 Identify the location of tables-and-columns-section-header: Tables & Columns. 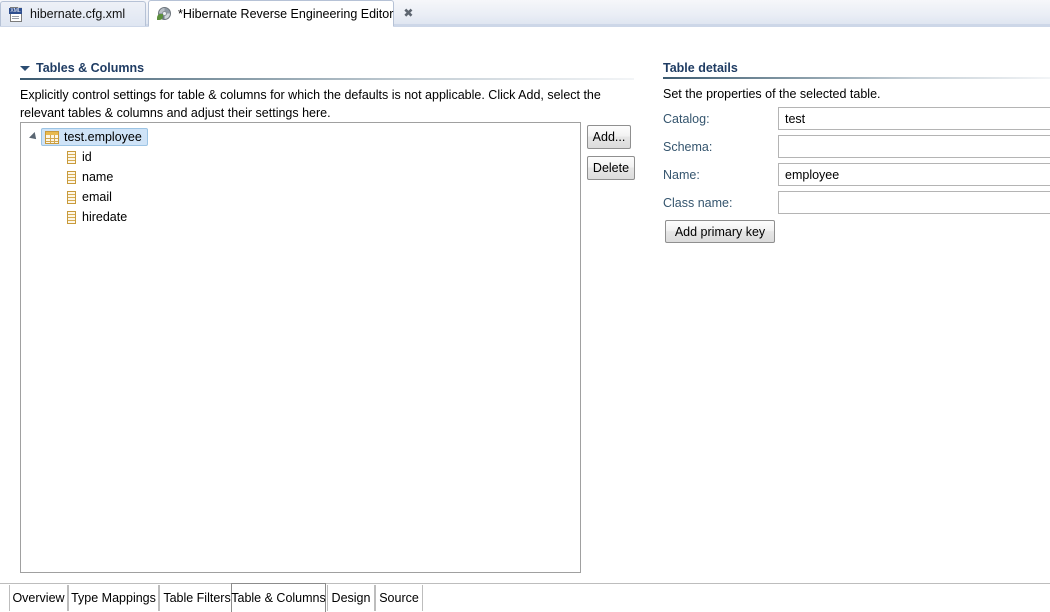
(82, 68).